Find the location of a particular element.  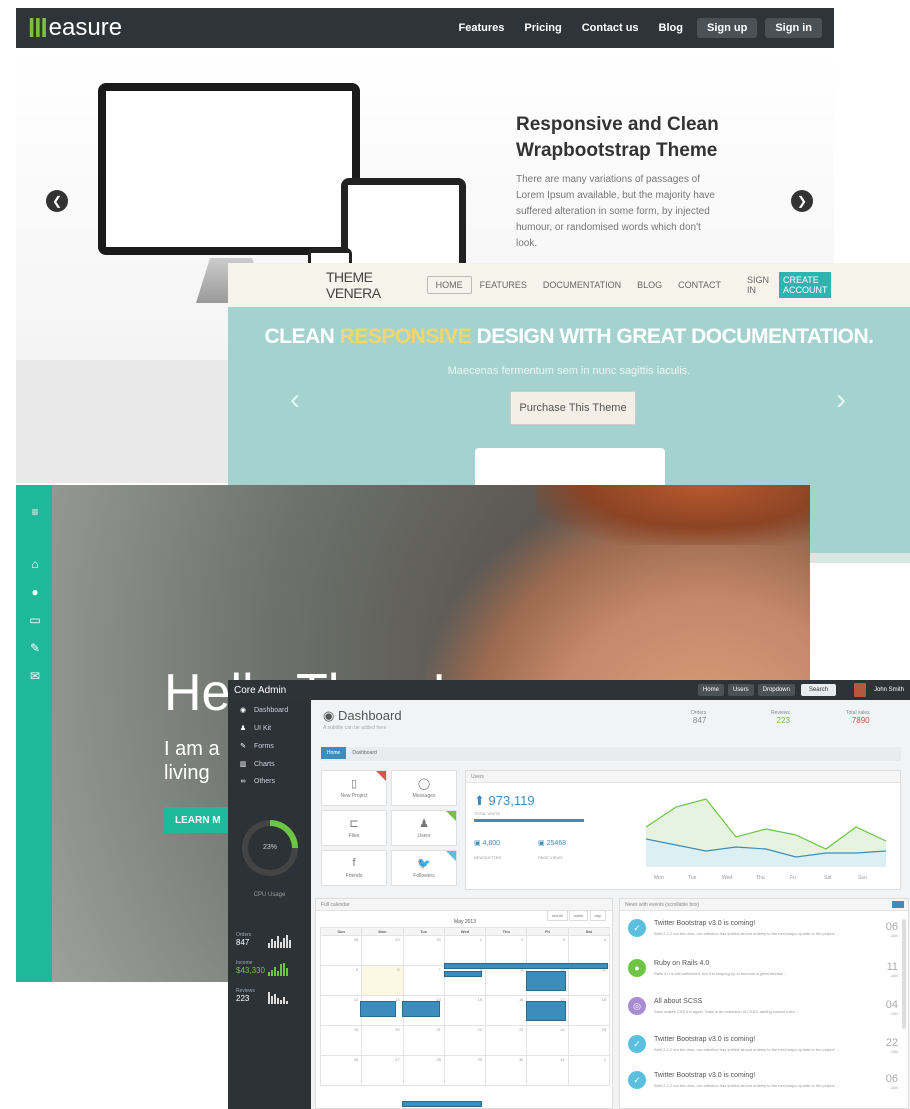

signup-button: Sign up is located at coordinates (727, 28).